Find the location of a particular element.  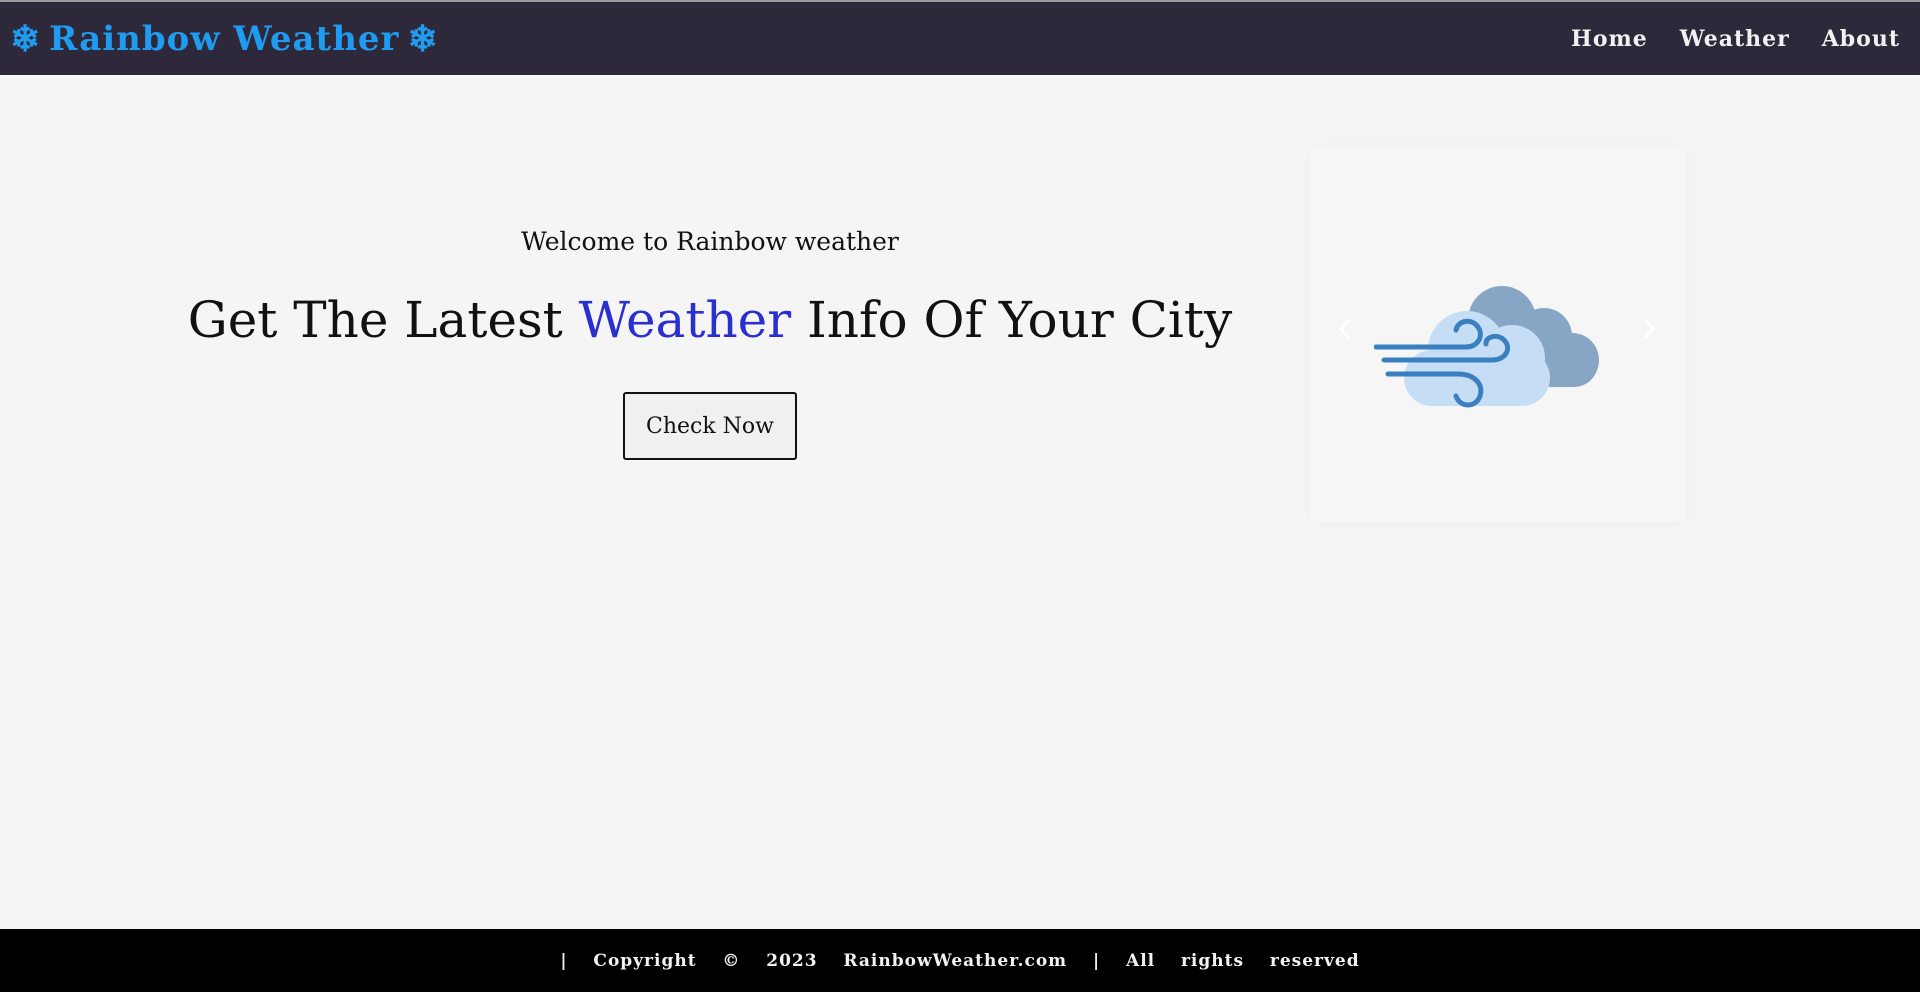

brand-logo: ❄ Rainbow Weather ❄ is located at coordinates (224, 38).